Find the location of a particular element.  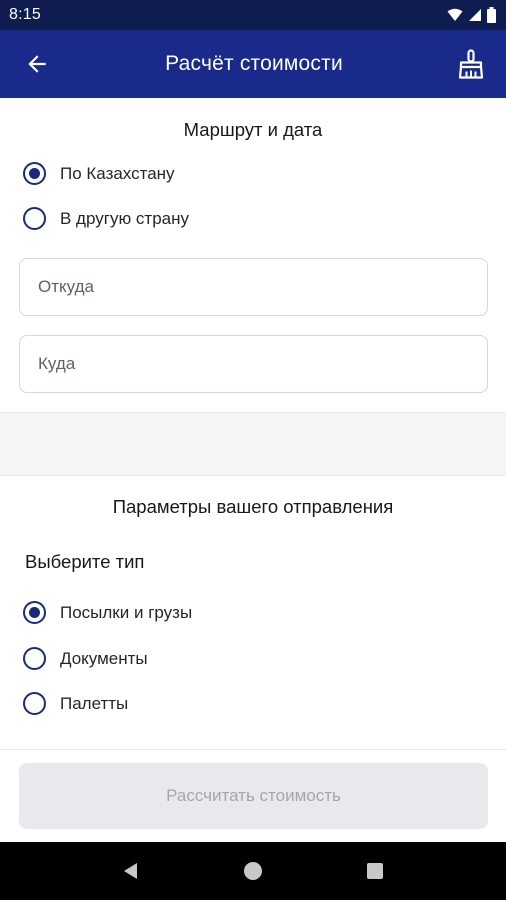

signal-icon is located at coordinates (475, 15).